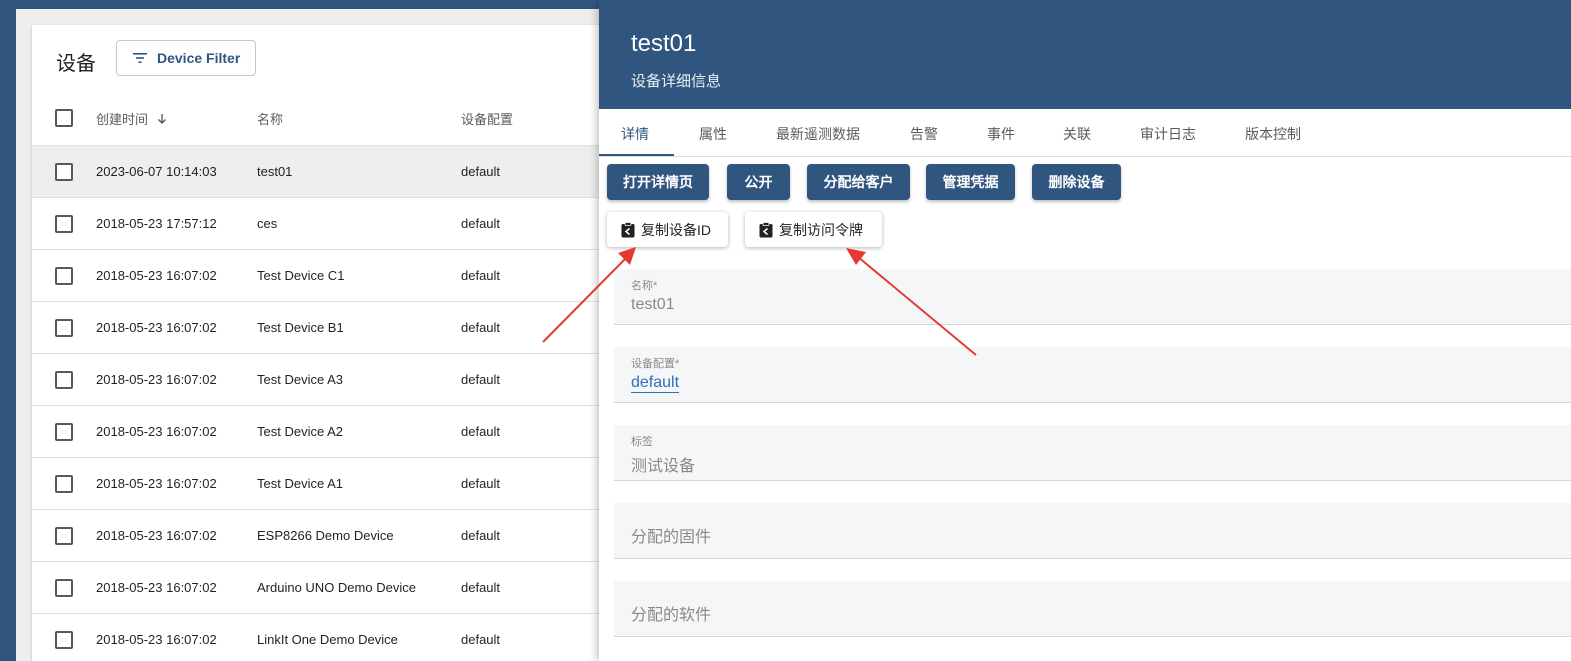 The width and height of the screenshot is (1571, 661). Describe the element at coordinates (676, 81) in the screenshot. I see `drawer-subtitle: 设备详细信息` at that location.